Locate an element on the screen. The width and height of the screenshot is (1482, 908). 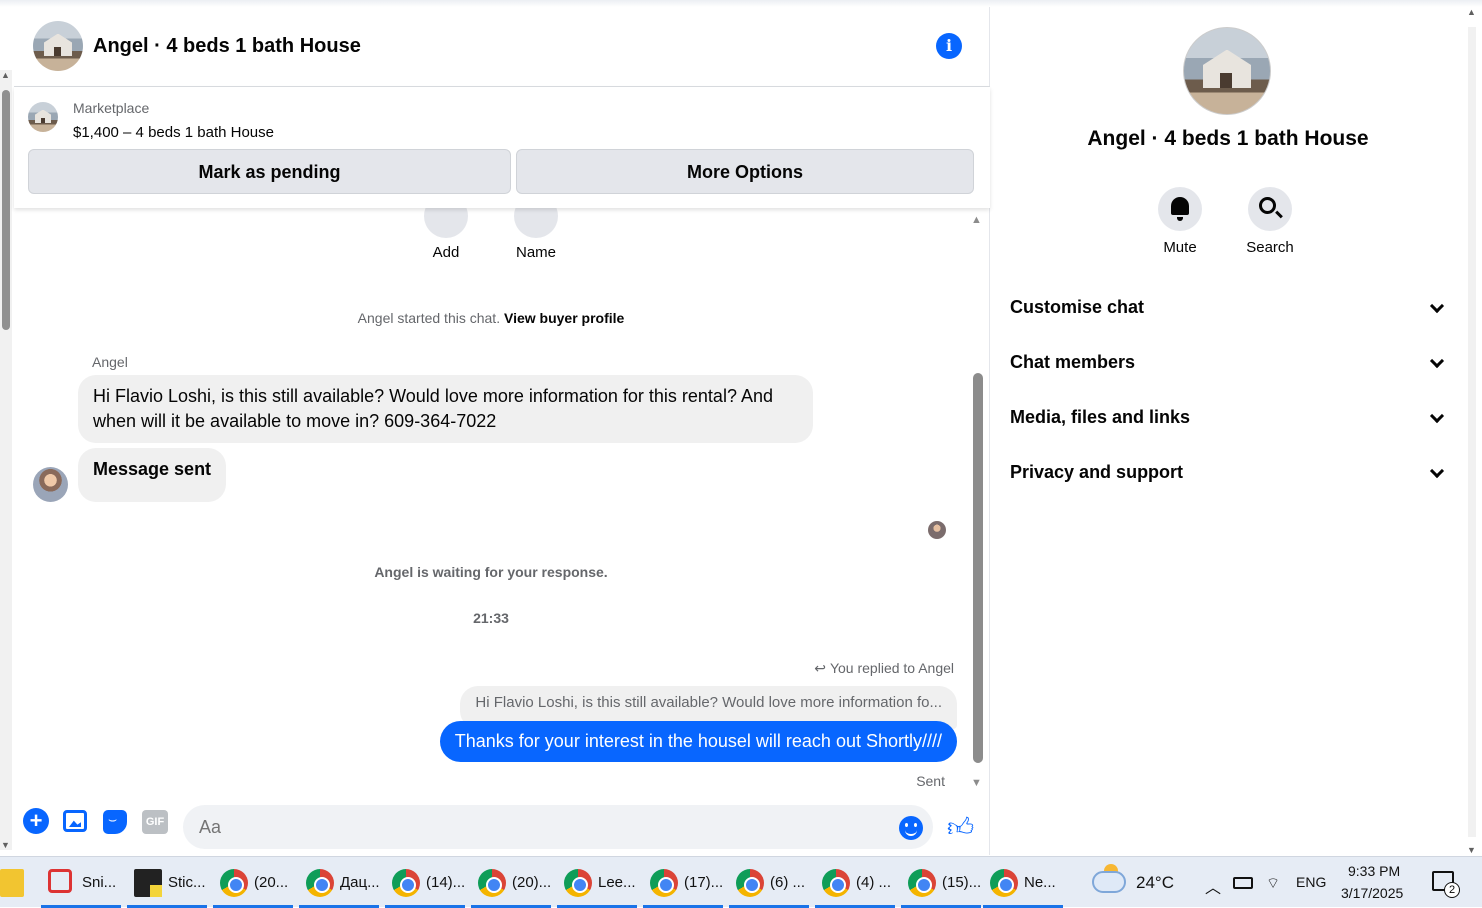
battery-icon is located at coordinates (1243, 883).